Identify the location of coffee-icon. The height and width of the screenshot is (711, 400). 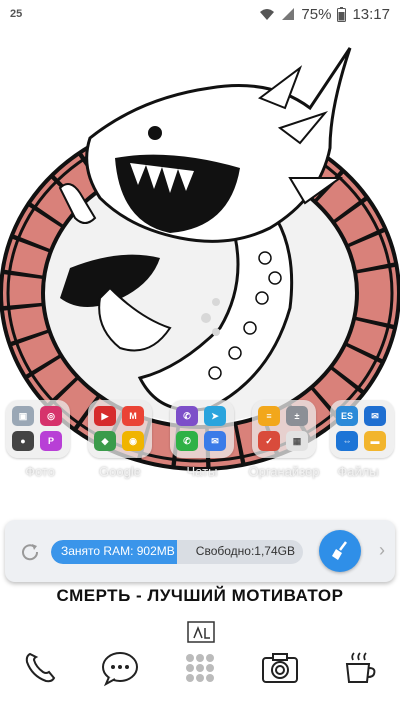
(360, 668).